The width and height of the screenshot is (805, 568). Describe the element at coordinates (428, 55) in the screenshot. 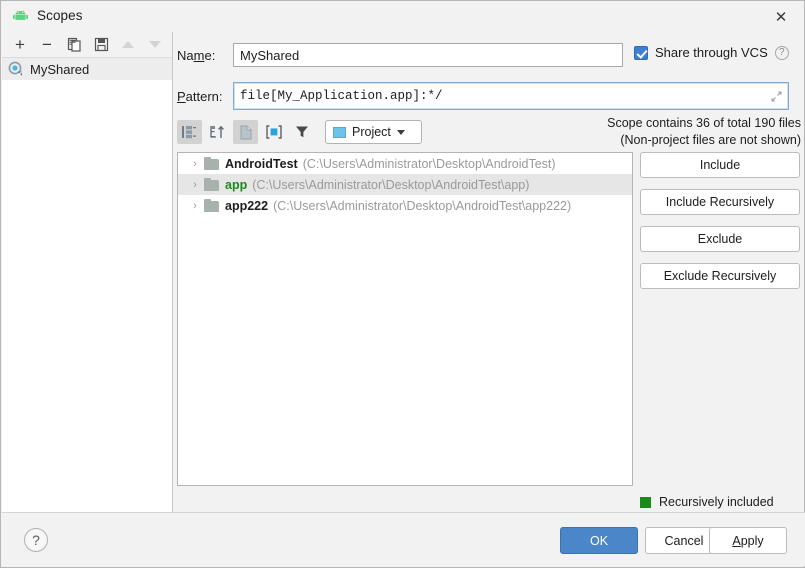

I see `name-input` at that location.